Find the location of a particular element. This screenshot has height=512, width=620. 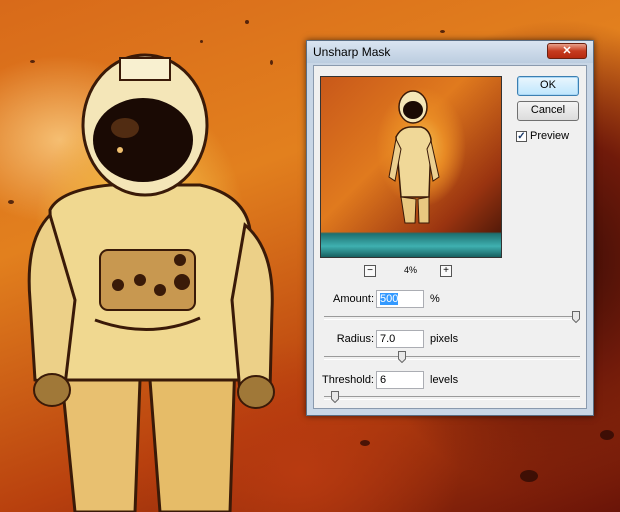

amount-label: Amount: is located at coordinates (353, 299).